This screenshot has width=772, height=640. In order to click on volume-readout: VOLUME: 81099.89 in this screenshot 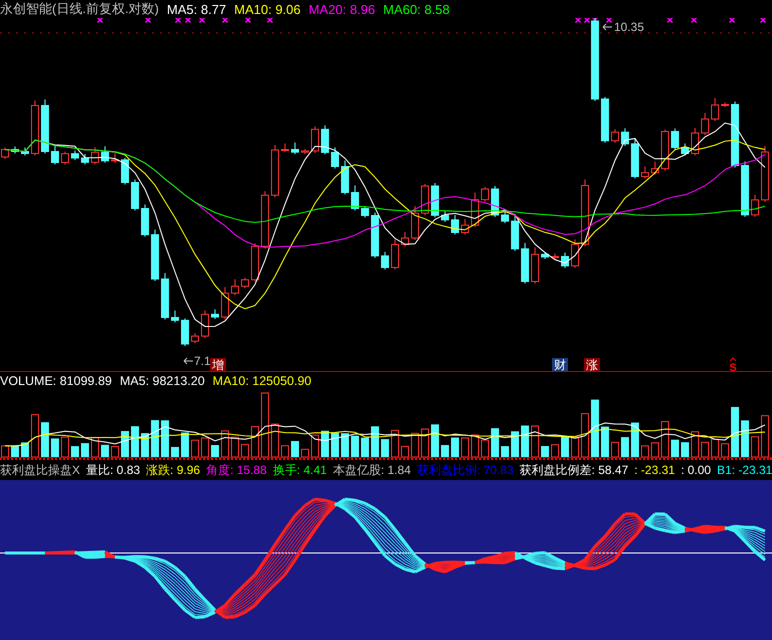, I will do `click(56, 381)`.